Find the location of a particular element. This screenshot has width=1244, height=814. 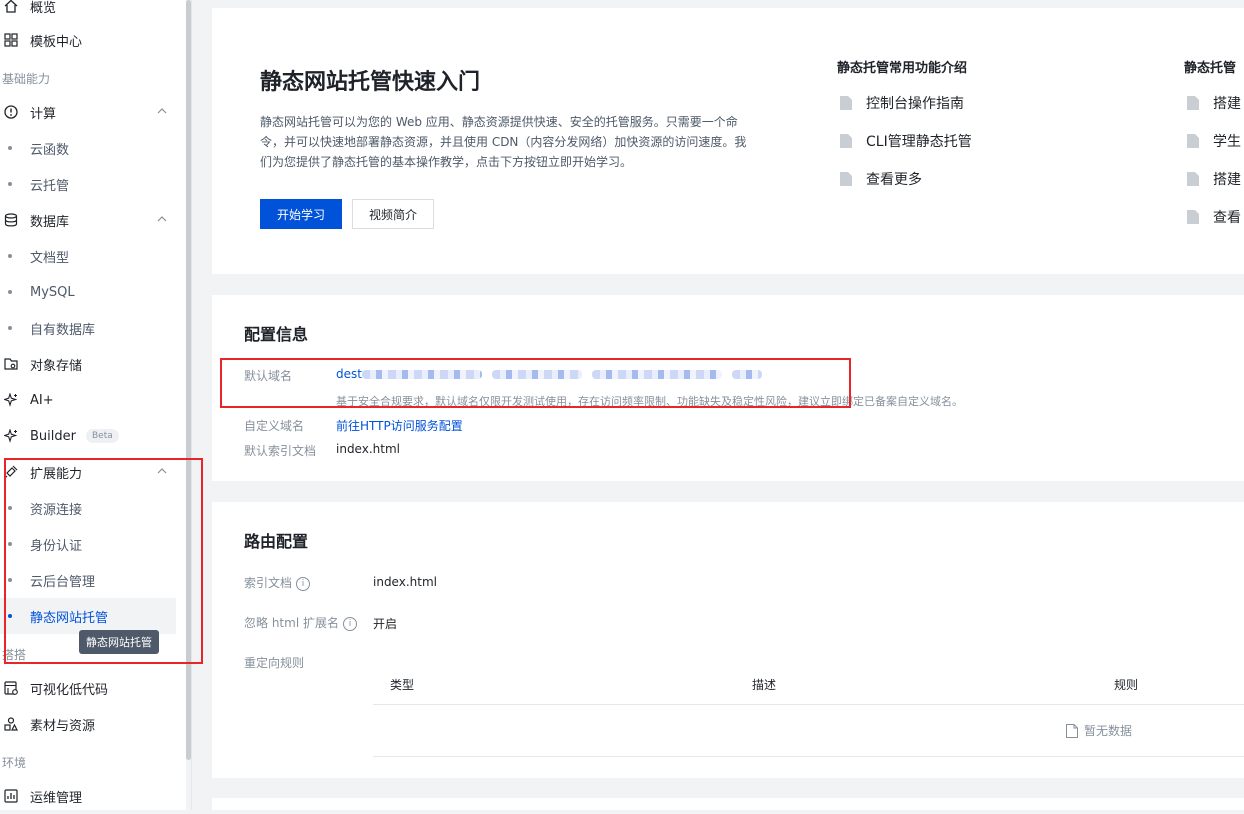

sidebar-item-label: 素材与资源 is located at coordinates (63, 726).